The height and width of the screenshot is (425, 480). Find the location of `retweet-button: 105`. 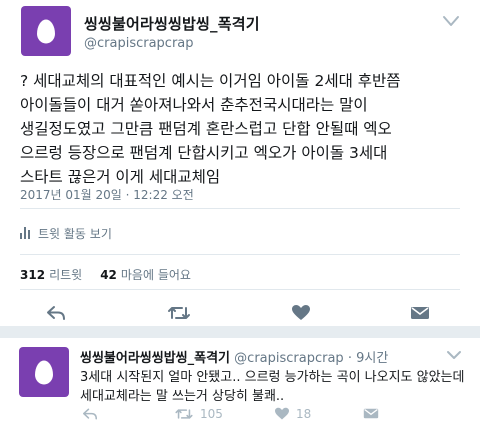

retweet-button: 105 is located at coordinates (198, 414).